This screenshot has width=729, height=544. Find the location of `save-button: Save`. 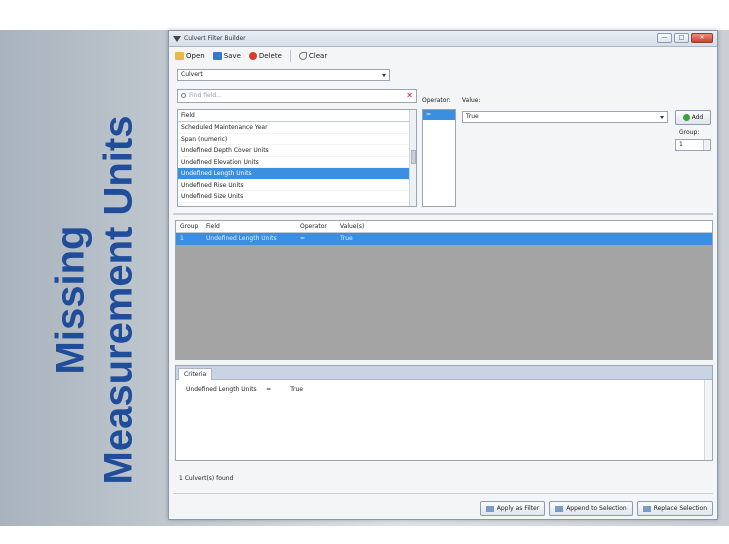

save-button: Save is located at coordinates (226, 56).